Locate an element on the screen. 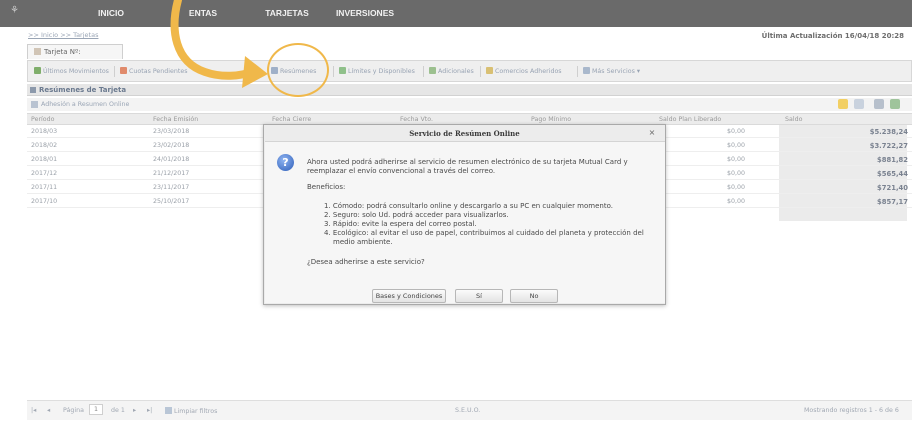  cell-emision: 23/03/2018 is located at coordinates (171, 131).